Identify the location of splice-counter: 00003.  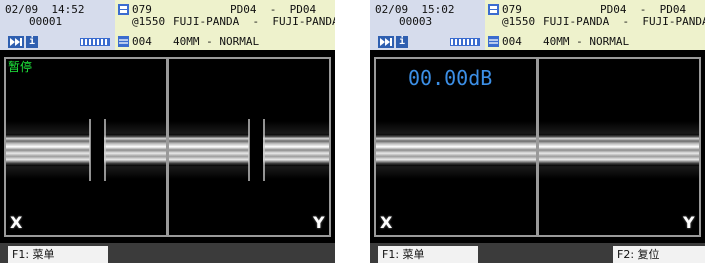
(416, 21).